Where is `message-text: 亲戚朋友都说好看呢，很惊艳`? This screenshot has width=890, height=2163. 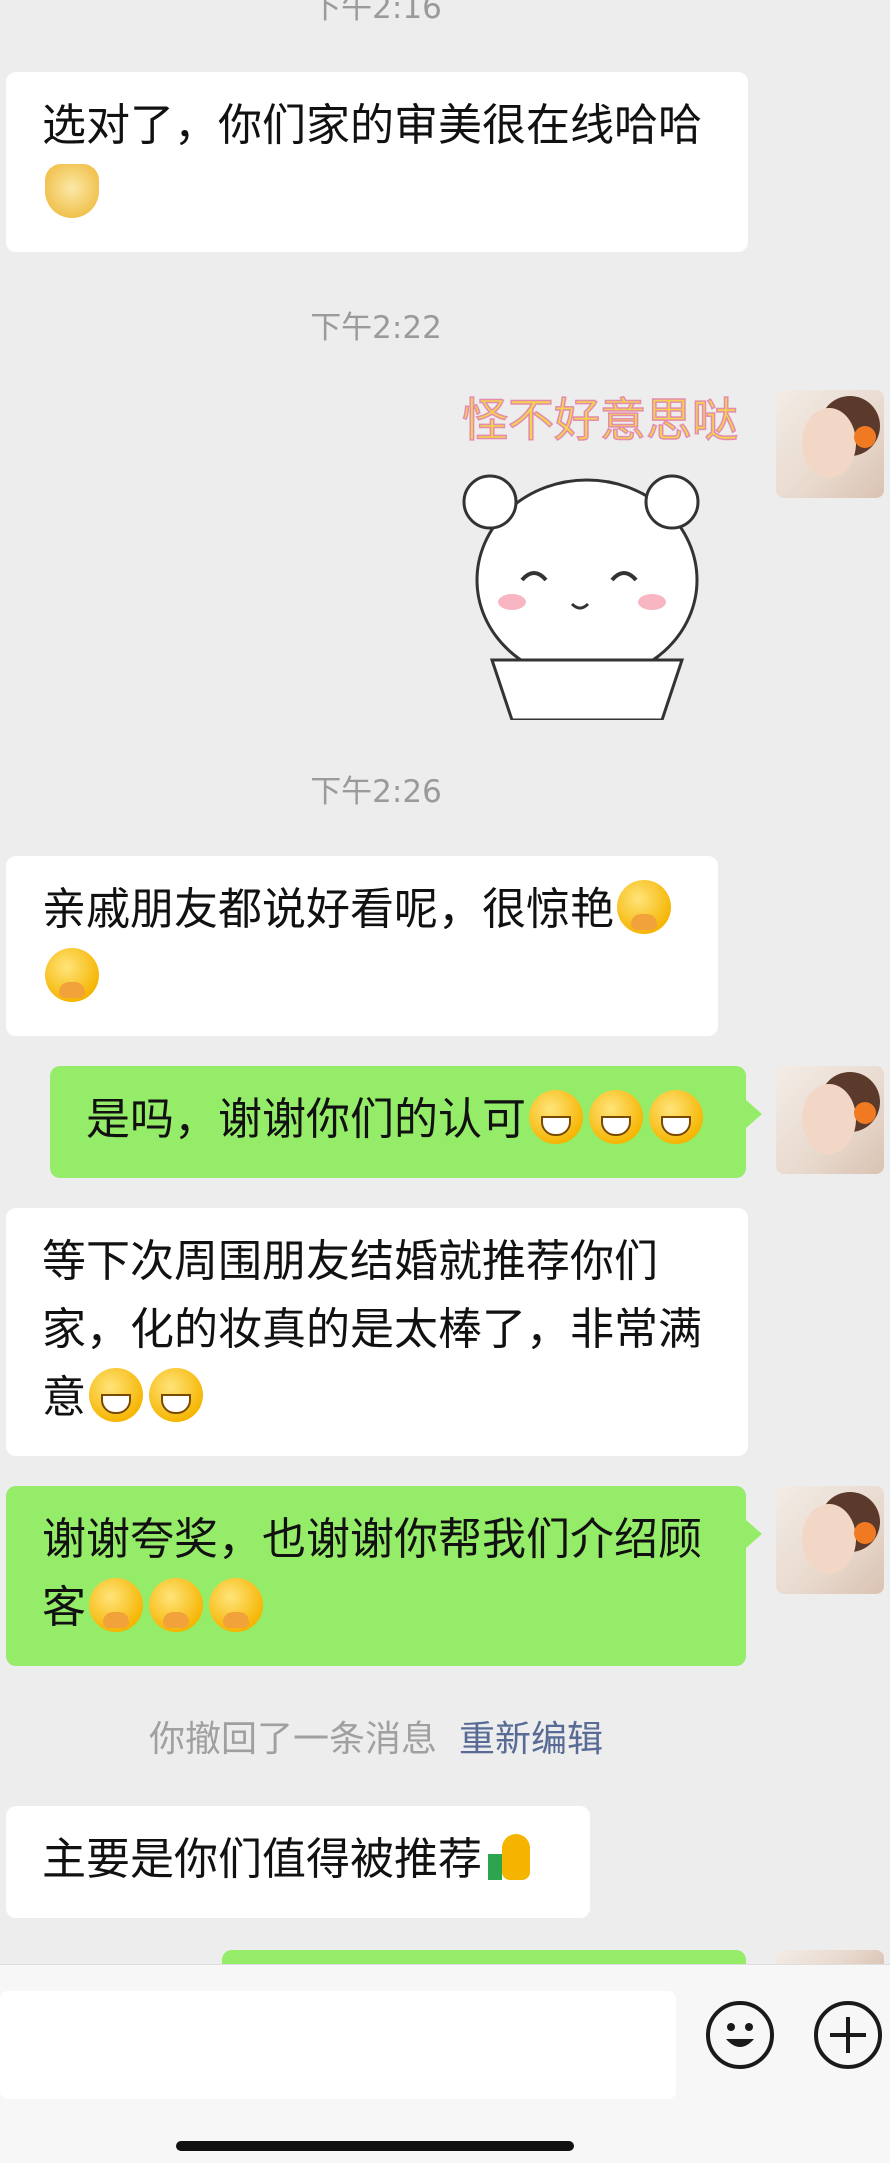 message-text: 亲戚朋友都说好看呢，很惊艳 is located at coordinates (328, 909).